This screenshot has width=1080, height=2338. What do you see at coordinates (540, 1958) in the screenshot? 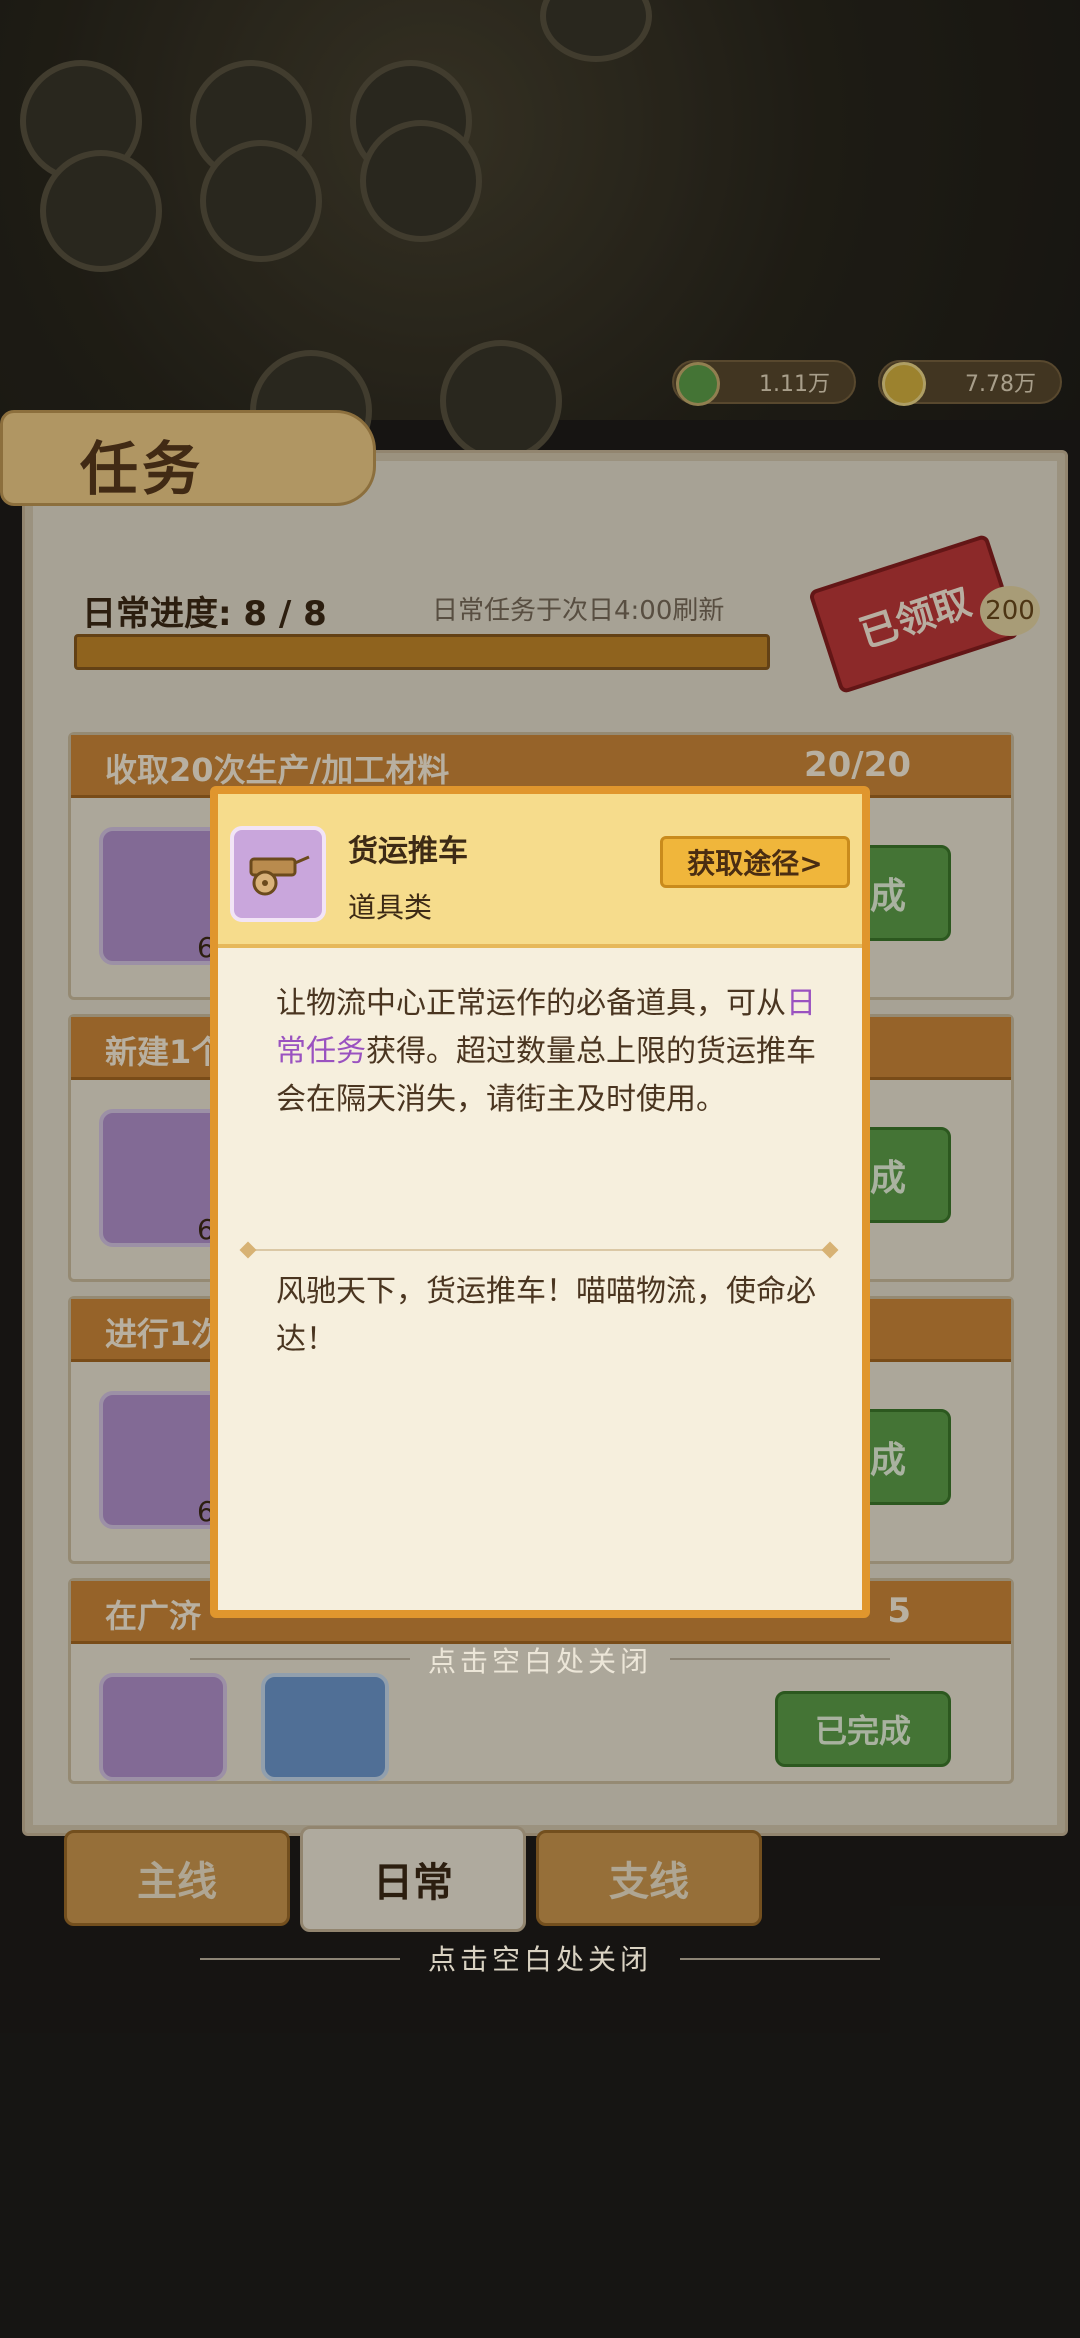
I see `close-hint-bottom: 点击空白处关闭` at bounding box center [540, 1958].